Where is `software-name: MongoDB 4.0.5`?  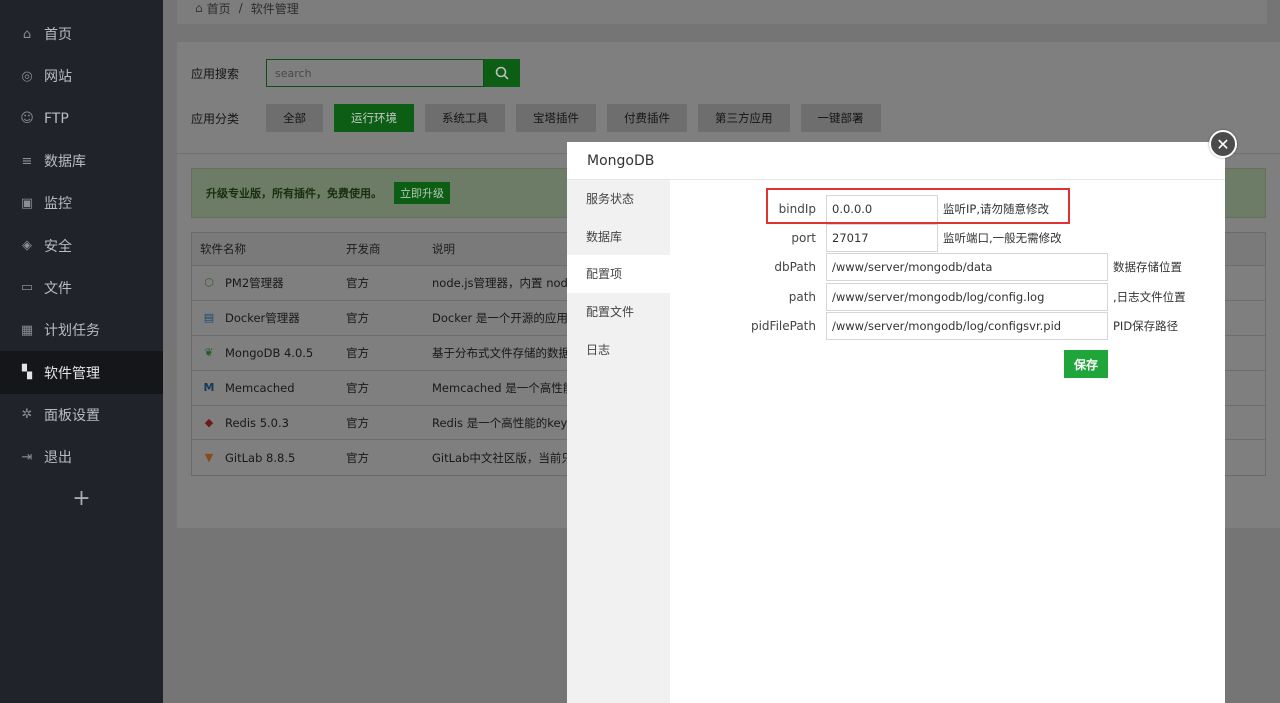
software-name: MongoDB 4.0.5 is located at coordinates (269, 352).